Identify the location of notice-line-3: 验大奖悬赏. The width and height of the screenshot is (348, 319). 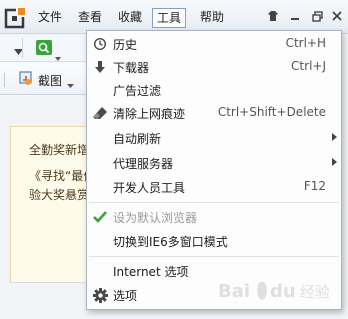
(59, 194).